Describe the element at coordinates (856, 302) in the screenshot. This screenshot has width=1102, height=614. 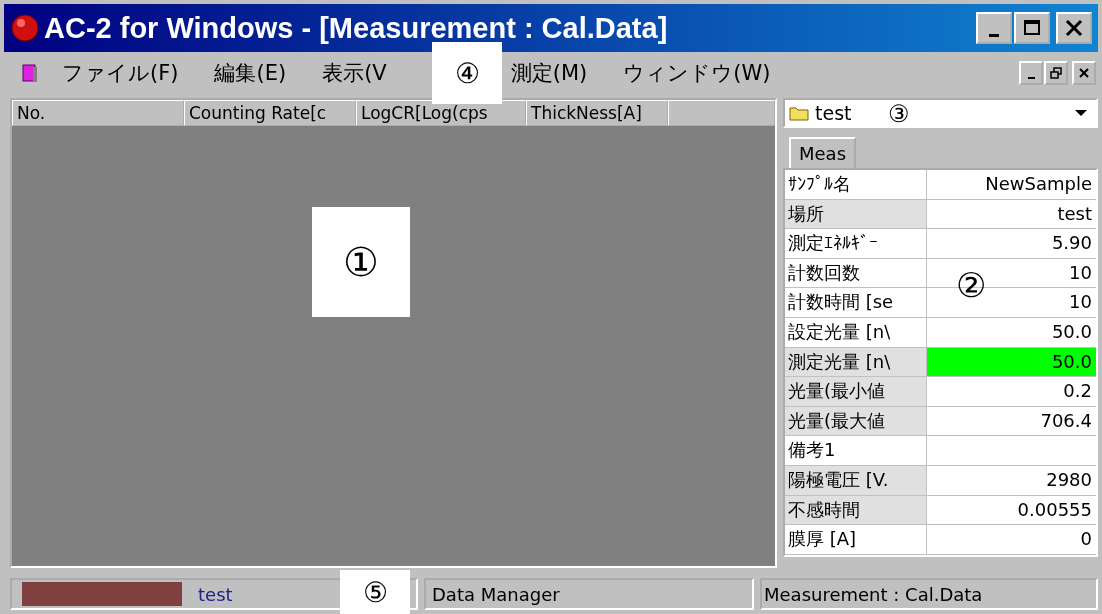
I see `property-label: 計数時間 [se` at that location.